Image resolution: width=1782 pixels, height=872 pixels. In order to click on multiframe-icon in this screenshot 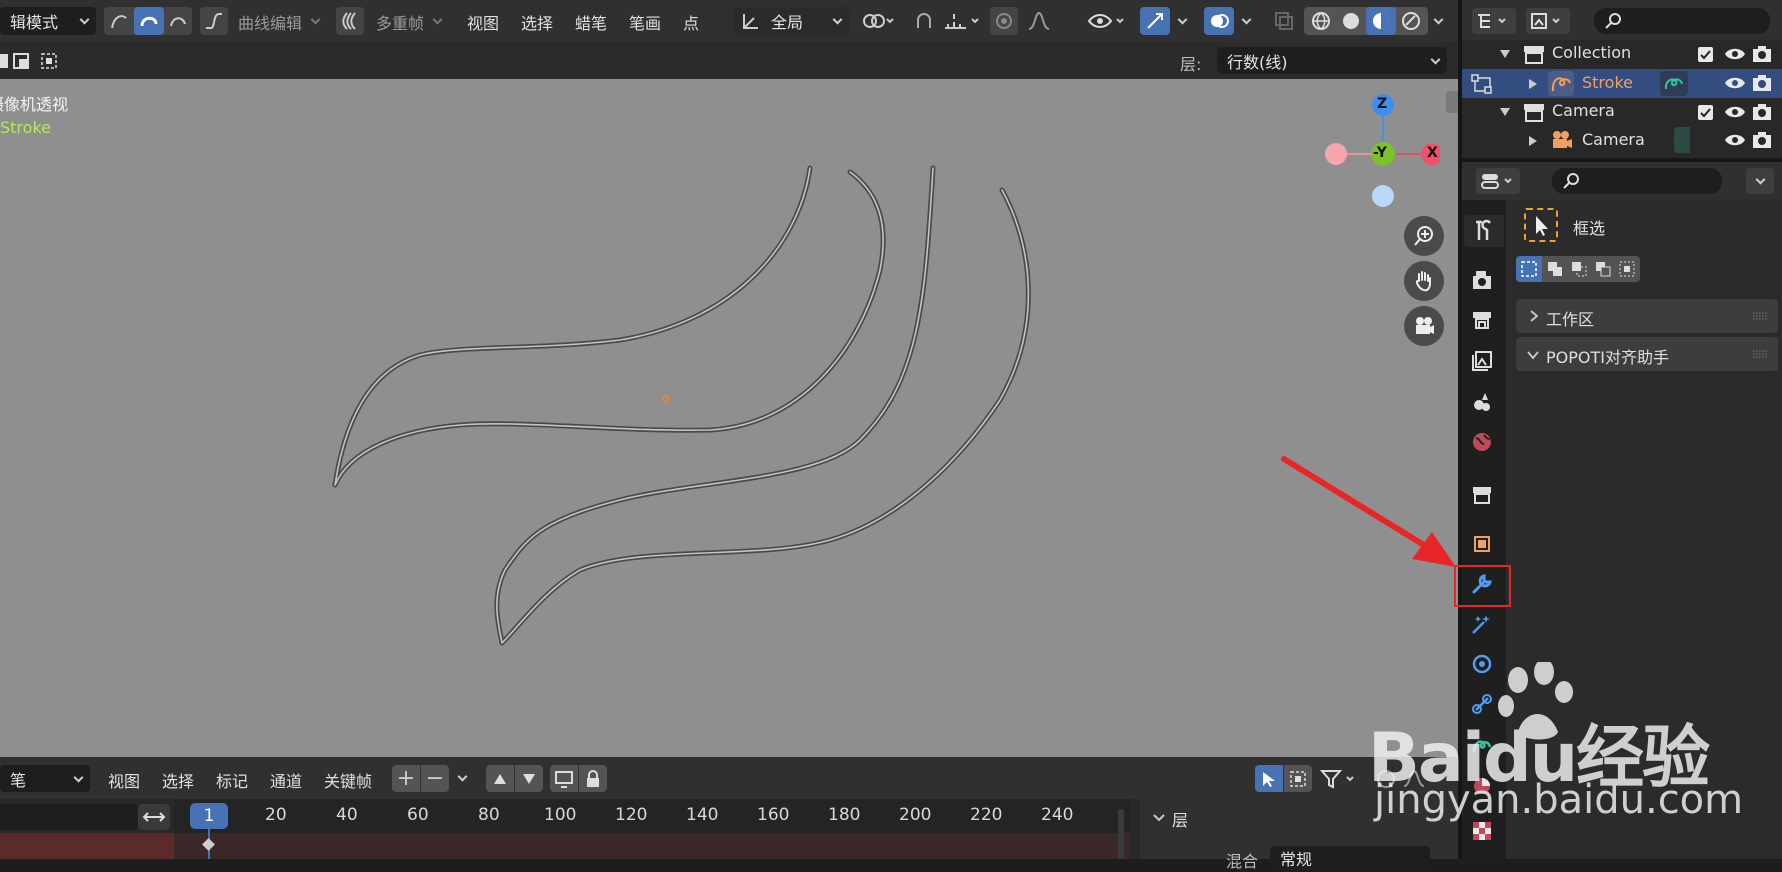, I will do `click(350, 21)`.